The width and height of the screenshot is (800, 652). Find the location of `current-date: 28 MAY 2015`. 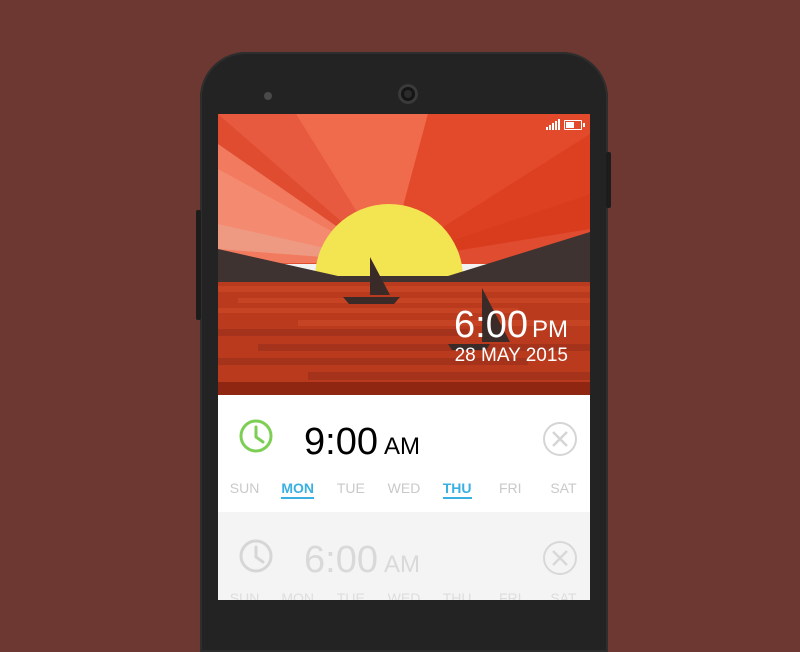

current-date: 28 MAY 2015 is located at coordinates (511, 355).